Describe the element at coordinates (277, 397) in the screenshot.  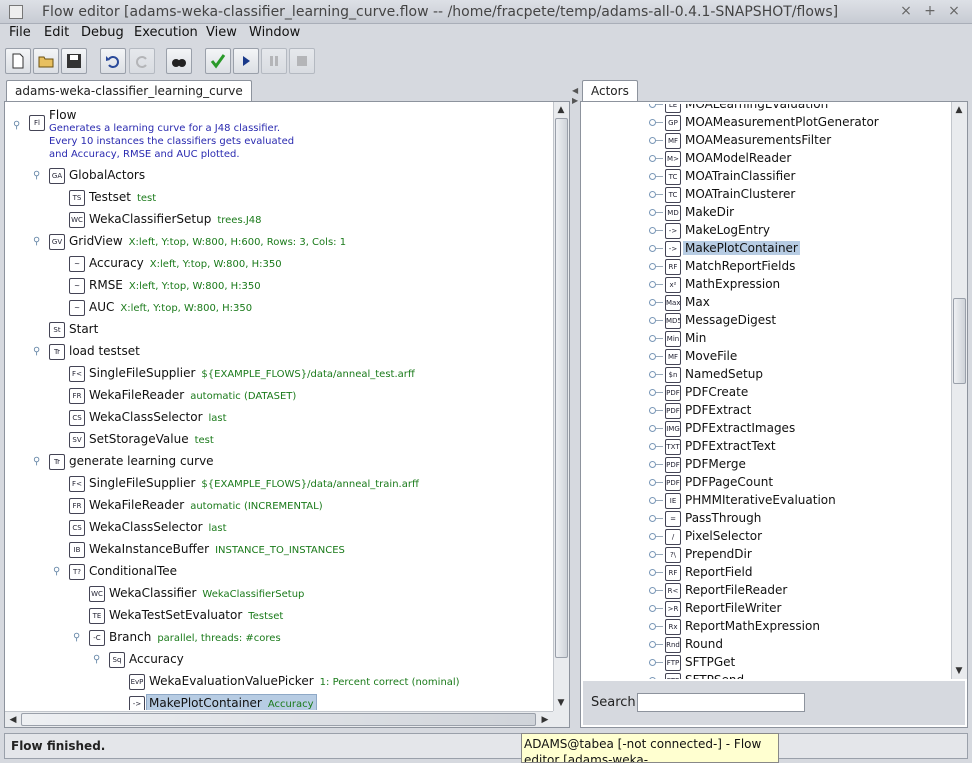
I see `tree-node: FR WekaFileReader automatic (DATASET)` at that location.